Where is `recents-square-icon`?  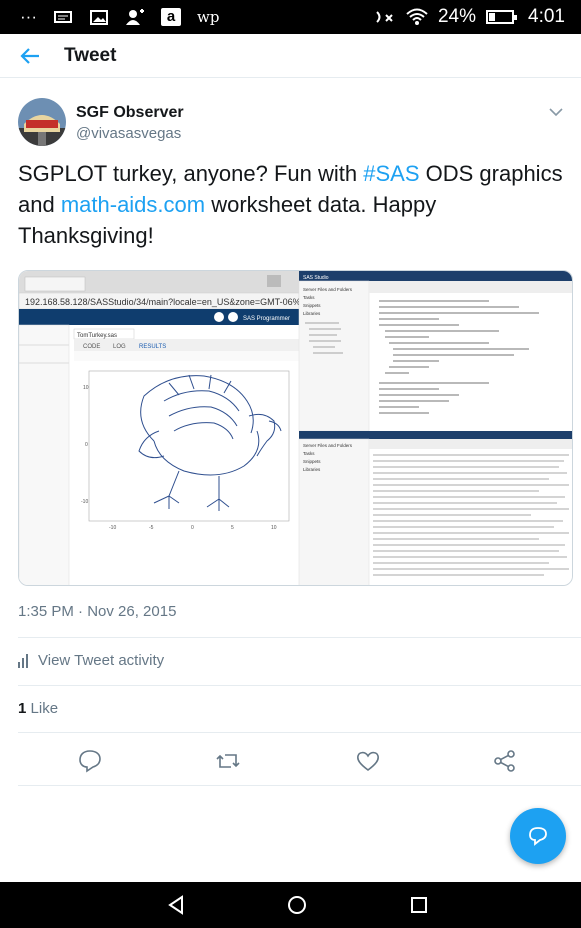
recents-square-icon is located at coordinates (419, 905).